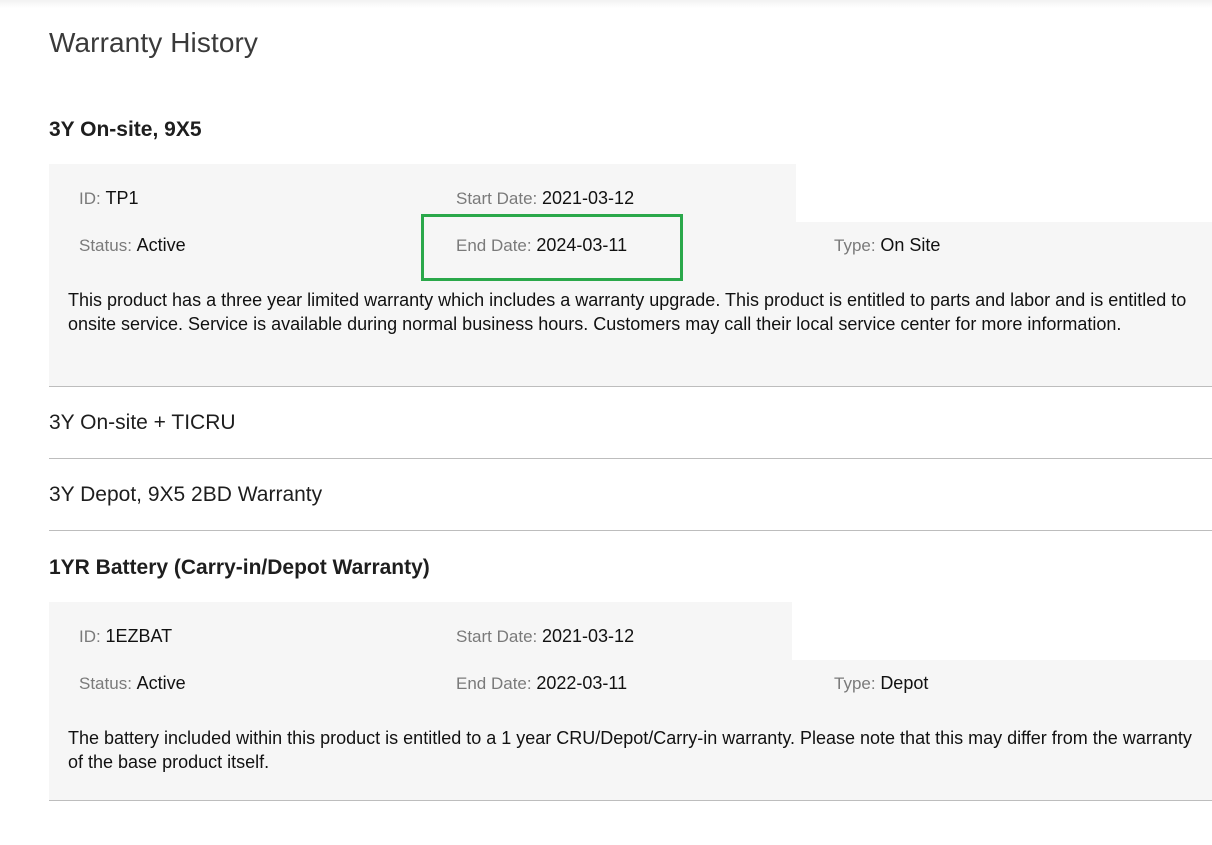 This screenshot has height=845, width=1212. What do you see at coordinates (154, 42) in the screenshot?
I see `page-title: Warranty History` at bounding box center [154, 42].